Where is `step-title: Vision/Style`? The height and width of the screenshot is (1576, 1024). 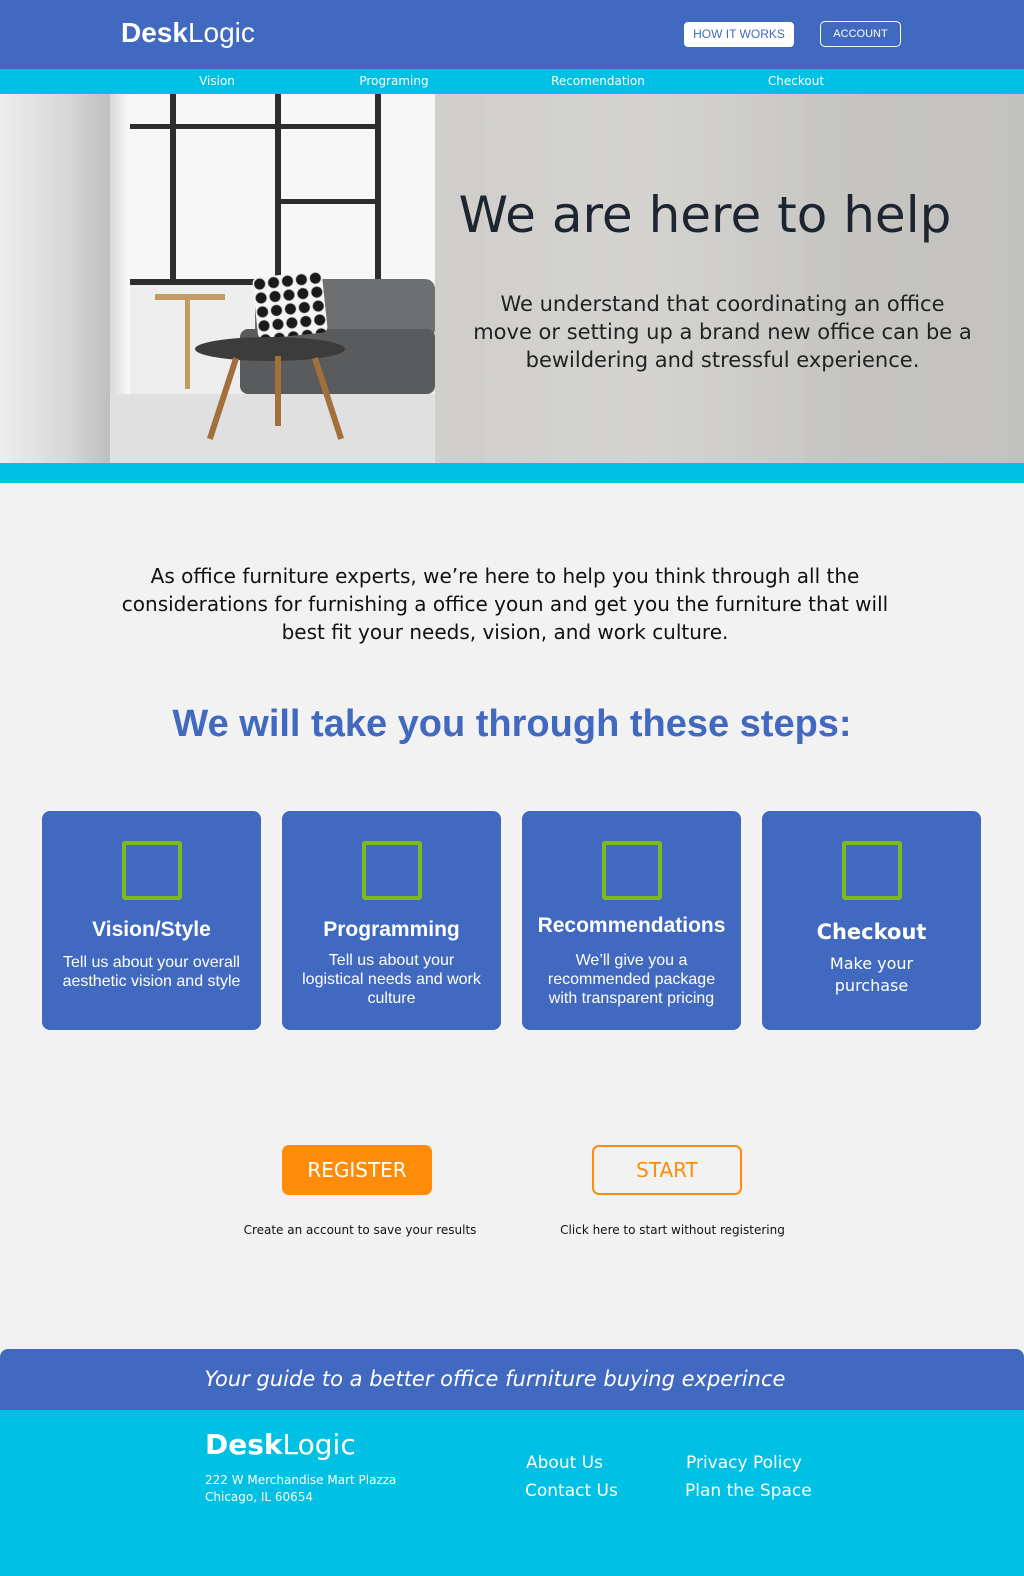 step-title: Vision/Style is located at coordinates (151, 929).